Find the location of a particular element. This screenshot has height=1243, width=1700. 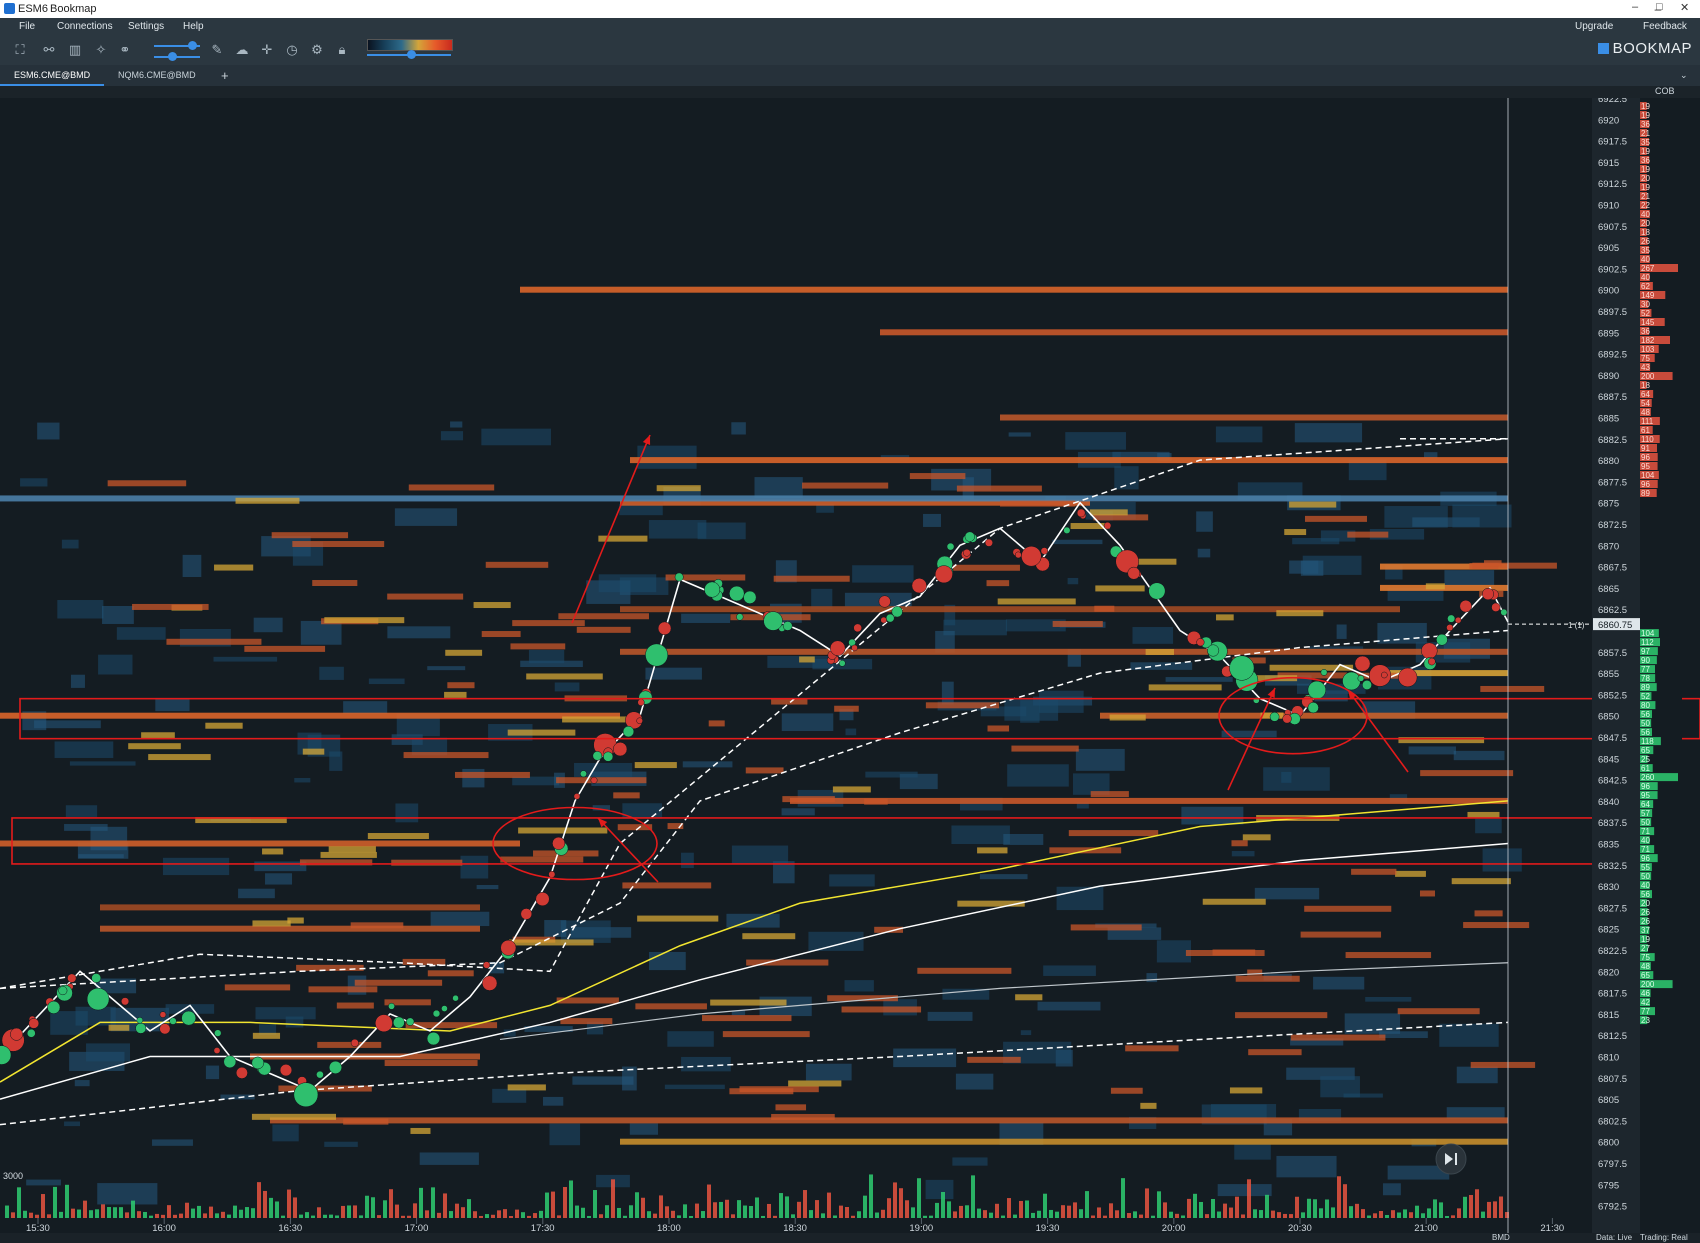

timer-icon: ◷ is located at coordinates (292, 50).